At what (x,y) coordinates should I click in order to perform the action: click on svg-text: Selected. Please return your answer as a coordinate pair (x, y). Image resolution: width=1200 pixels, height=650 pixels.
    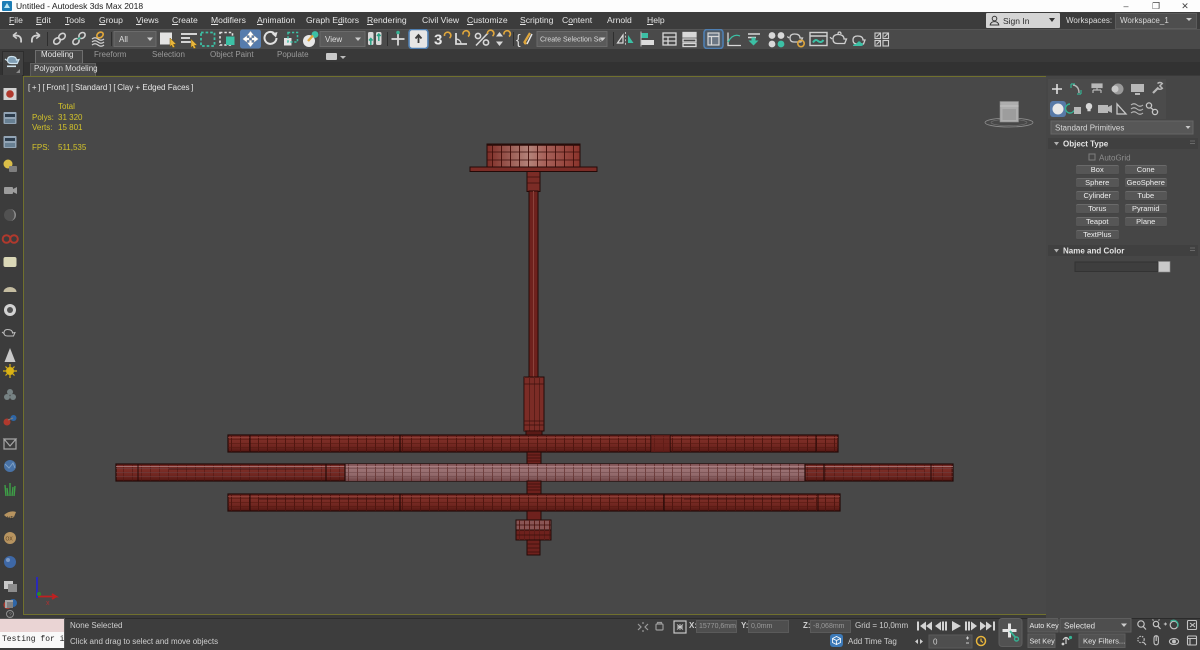
    Looking at the image, I should click on (1079, 626).